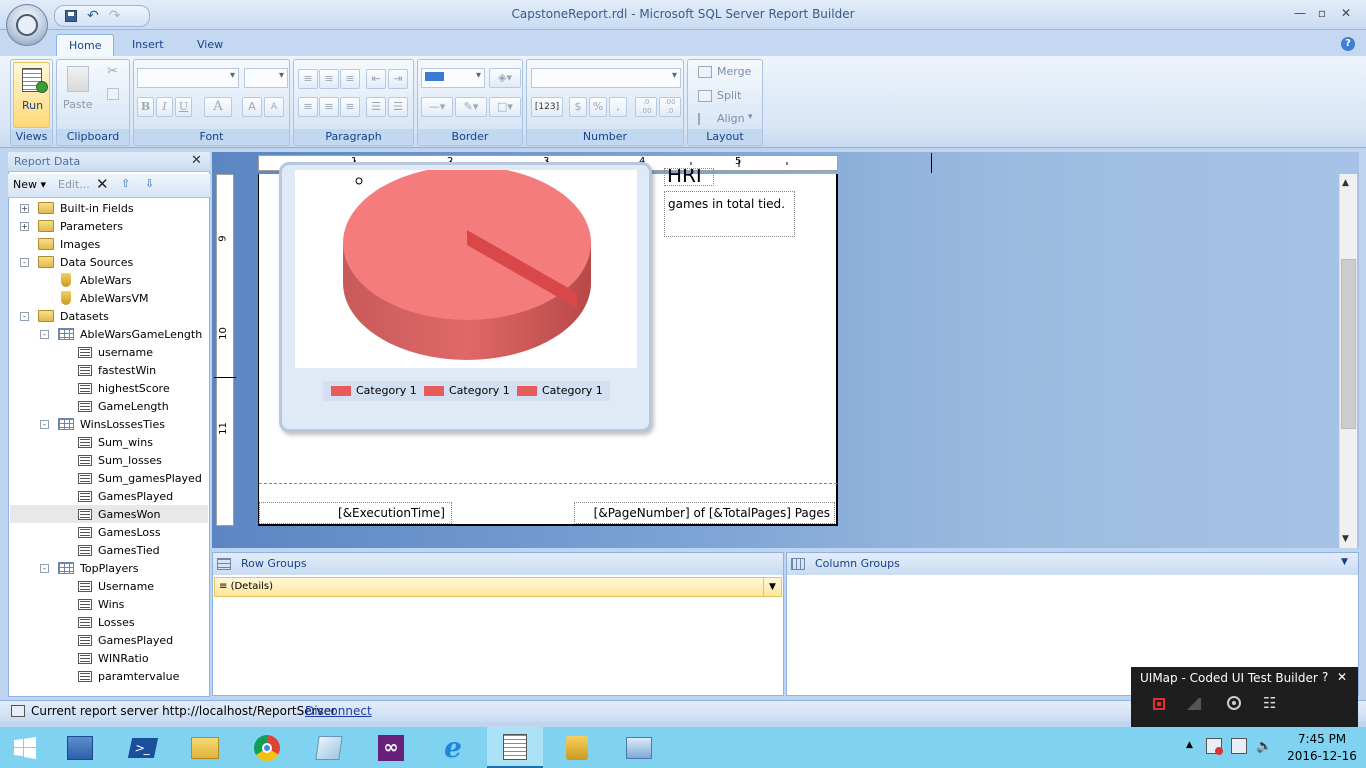 The height and width of the screenshot is (768, 1366). Describe the element at coordinates (143, 747) in the screenshot. I see `taskbar-app-powershell: >_` at that location.